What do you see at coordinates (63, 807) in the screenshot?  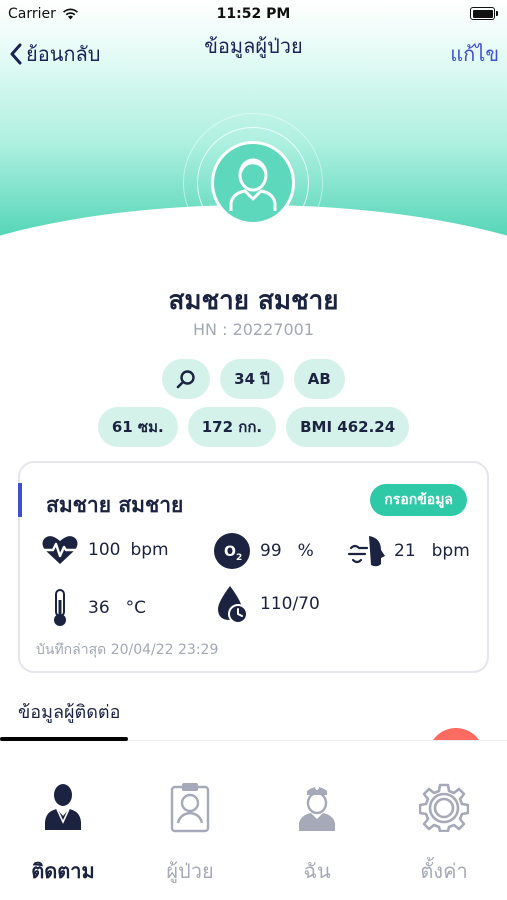 I see `doctor-icon` at bounding box center [63, 807].